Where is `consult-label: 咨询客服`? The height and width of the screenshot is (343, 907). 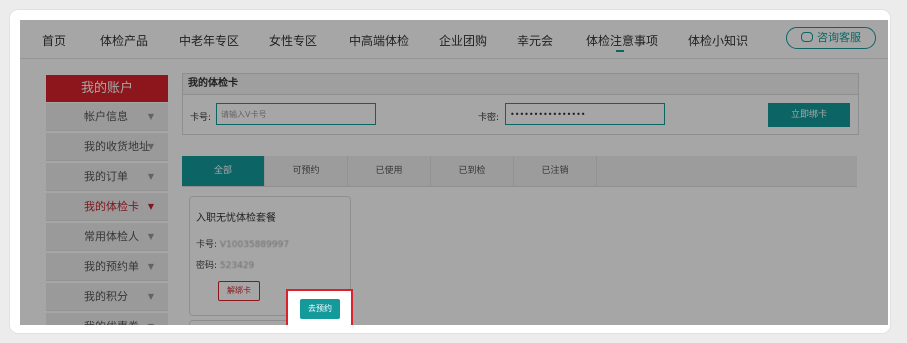 consult-label: 咨询客服 is located at coordinates (839, 37).